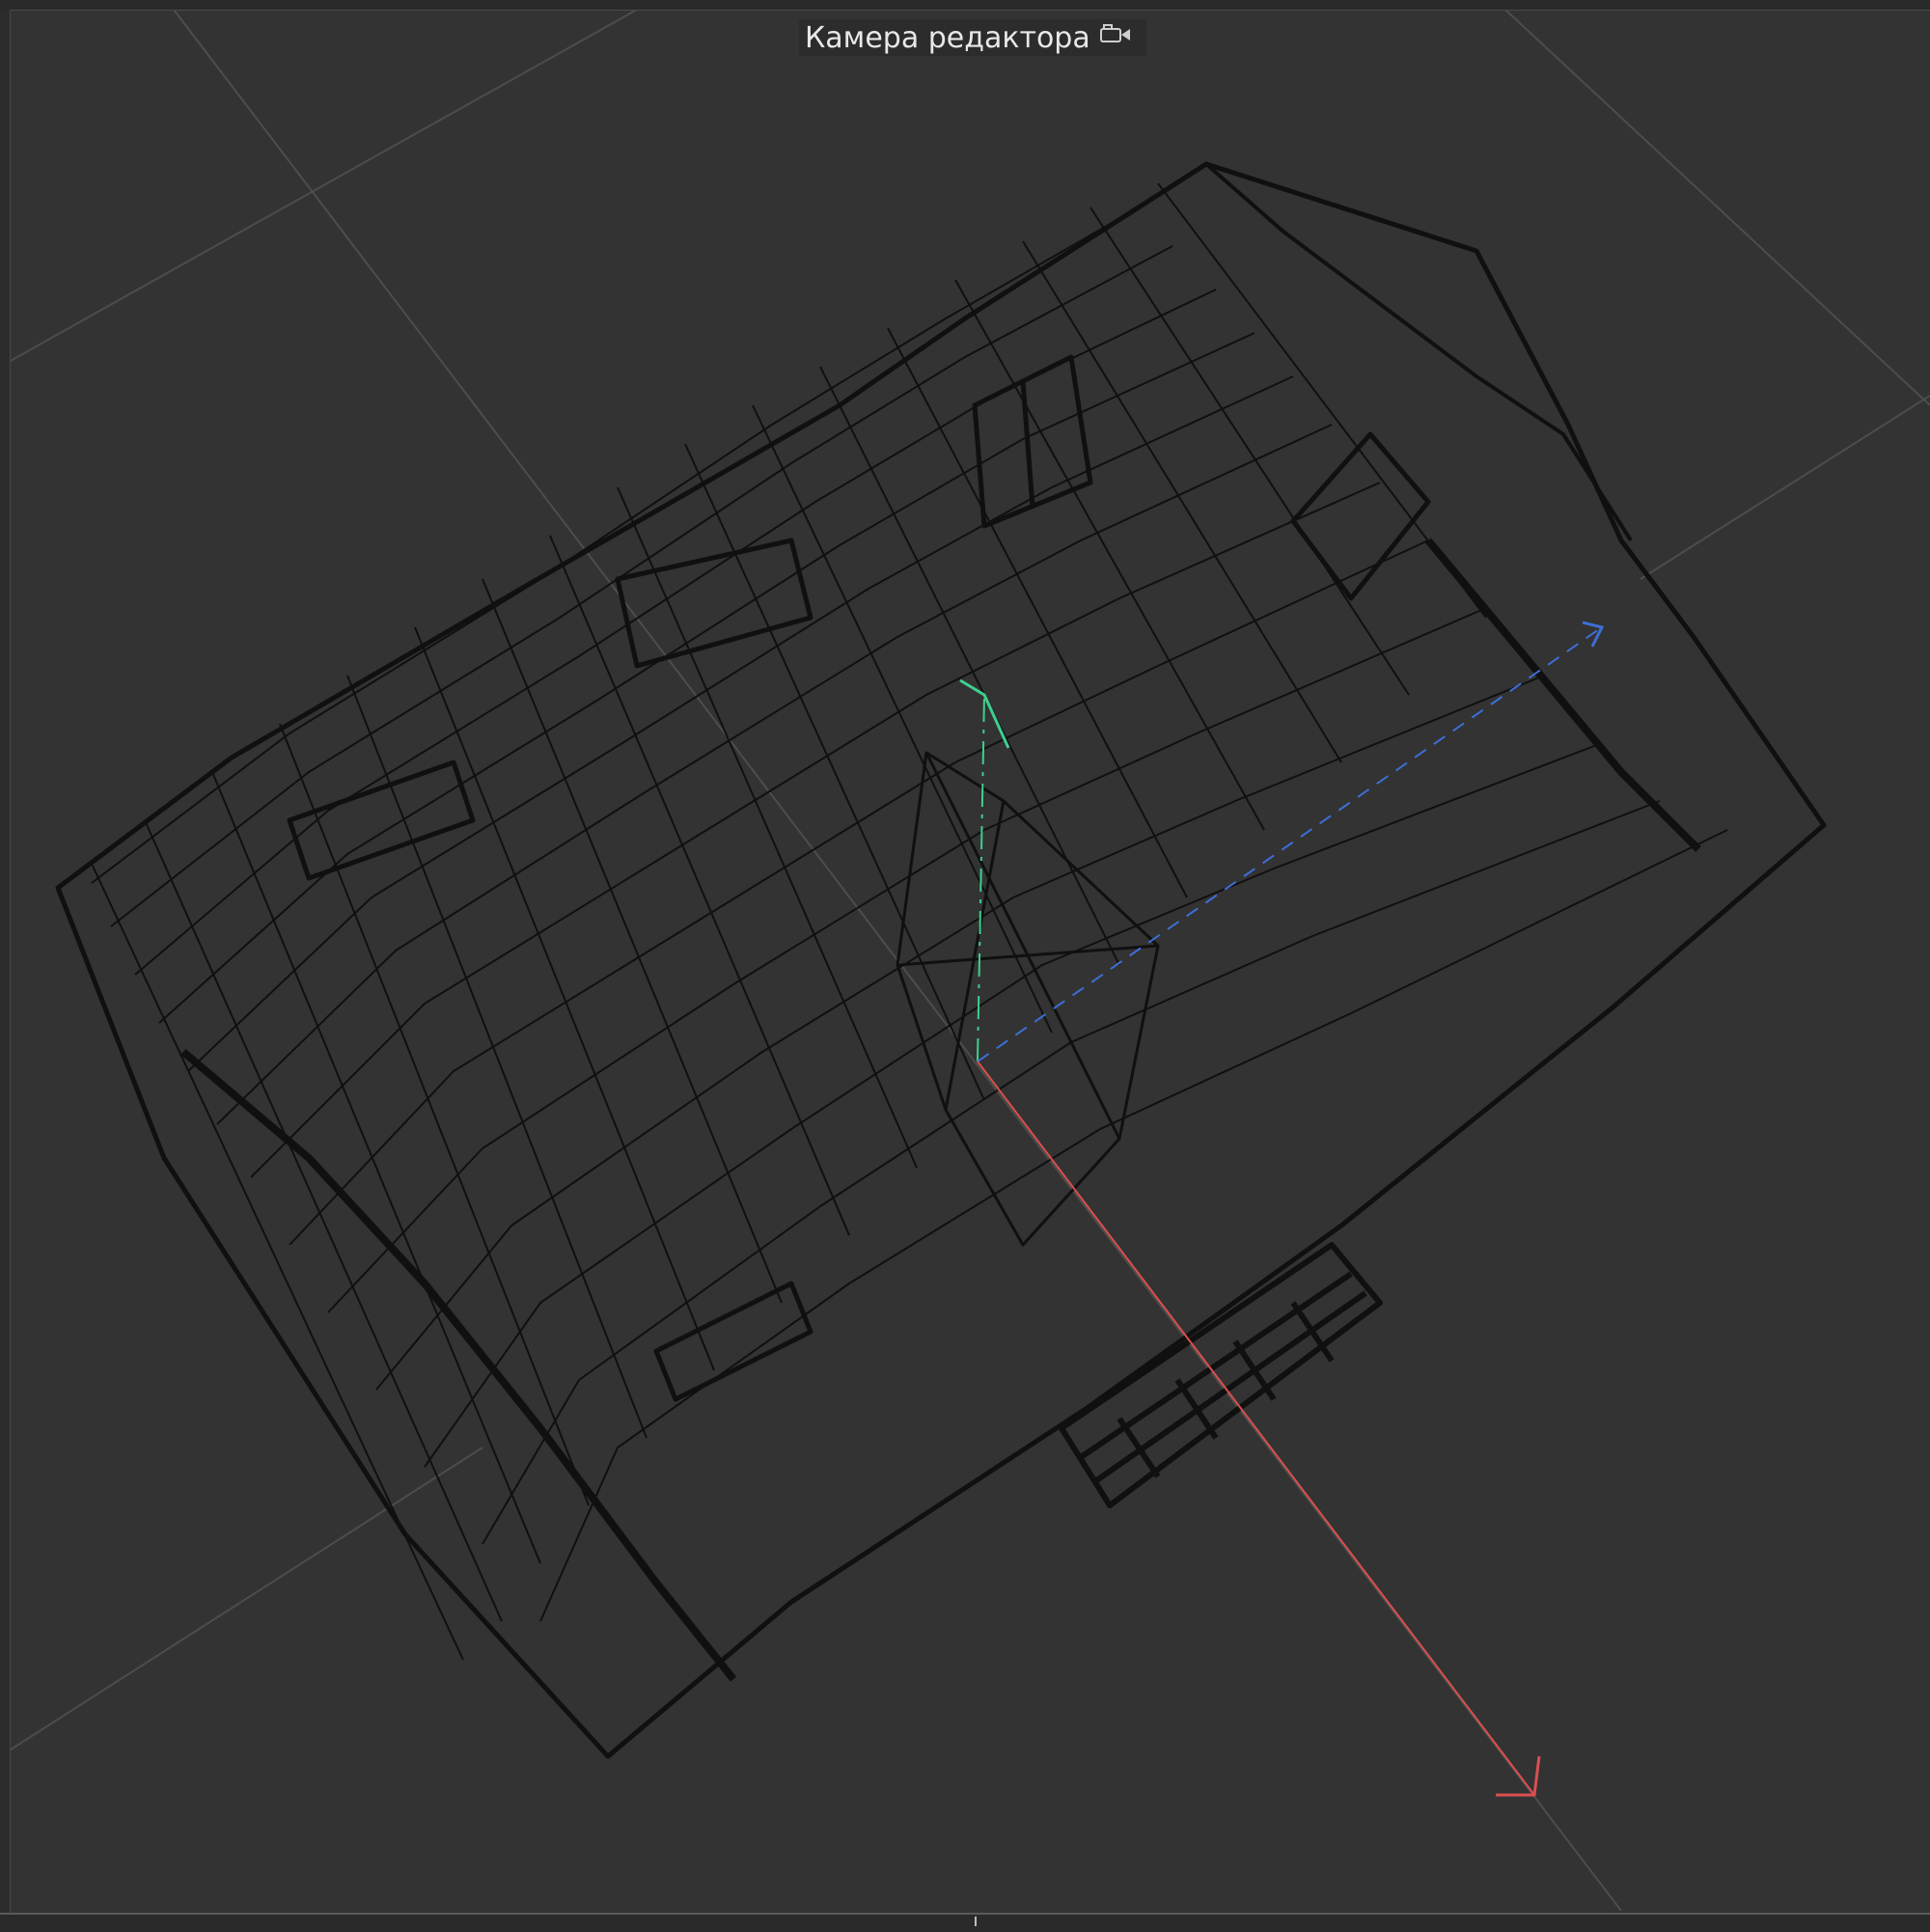 This screenshot has height=1932, width=1930. What do you see at coordinates (1115, 38) in the screenshot?
I see `camera-icon` at bounding box center [1115, 38].